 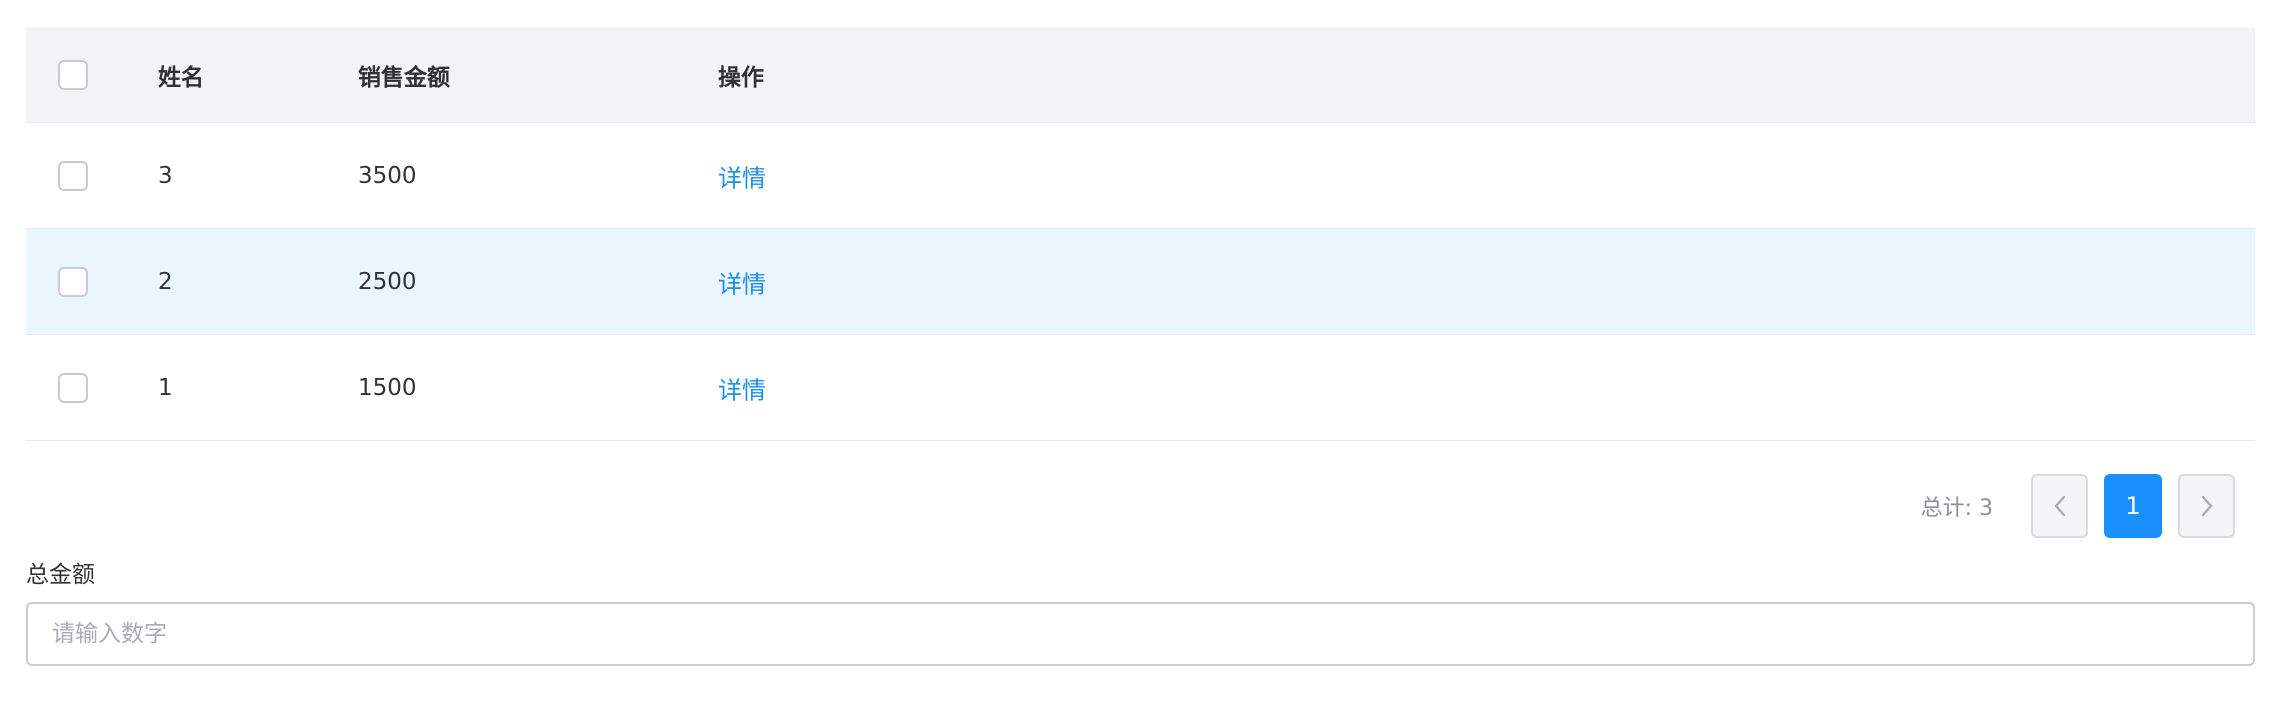 I want to click on table-row: 1 1500 详情, so click(x=1140, y=388).